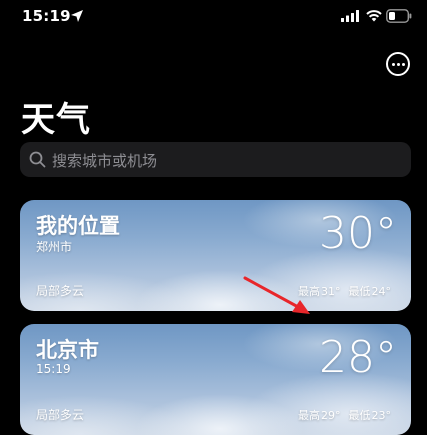  Describe the element at coordinates (53, 369) in the screenshot. I see `city-subtitle: 15:19` at that location.